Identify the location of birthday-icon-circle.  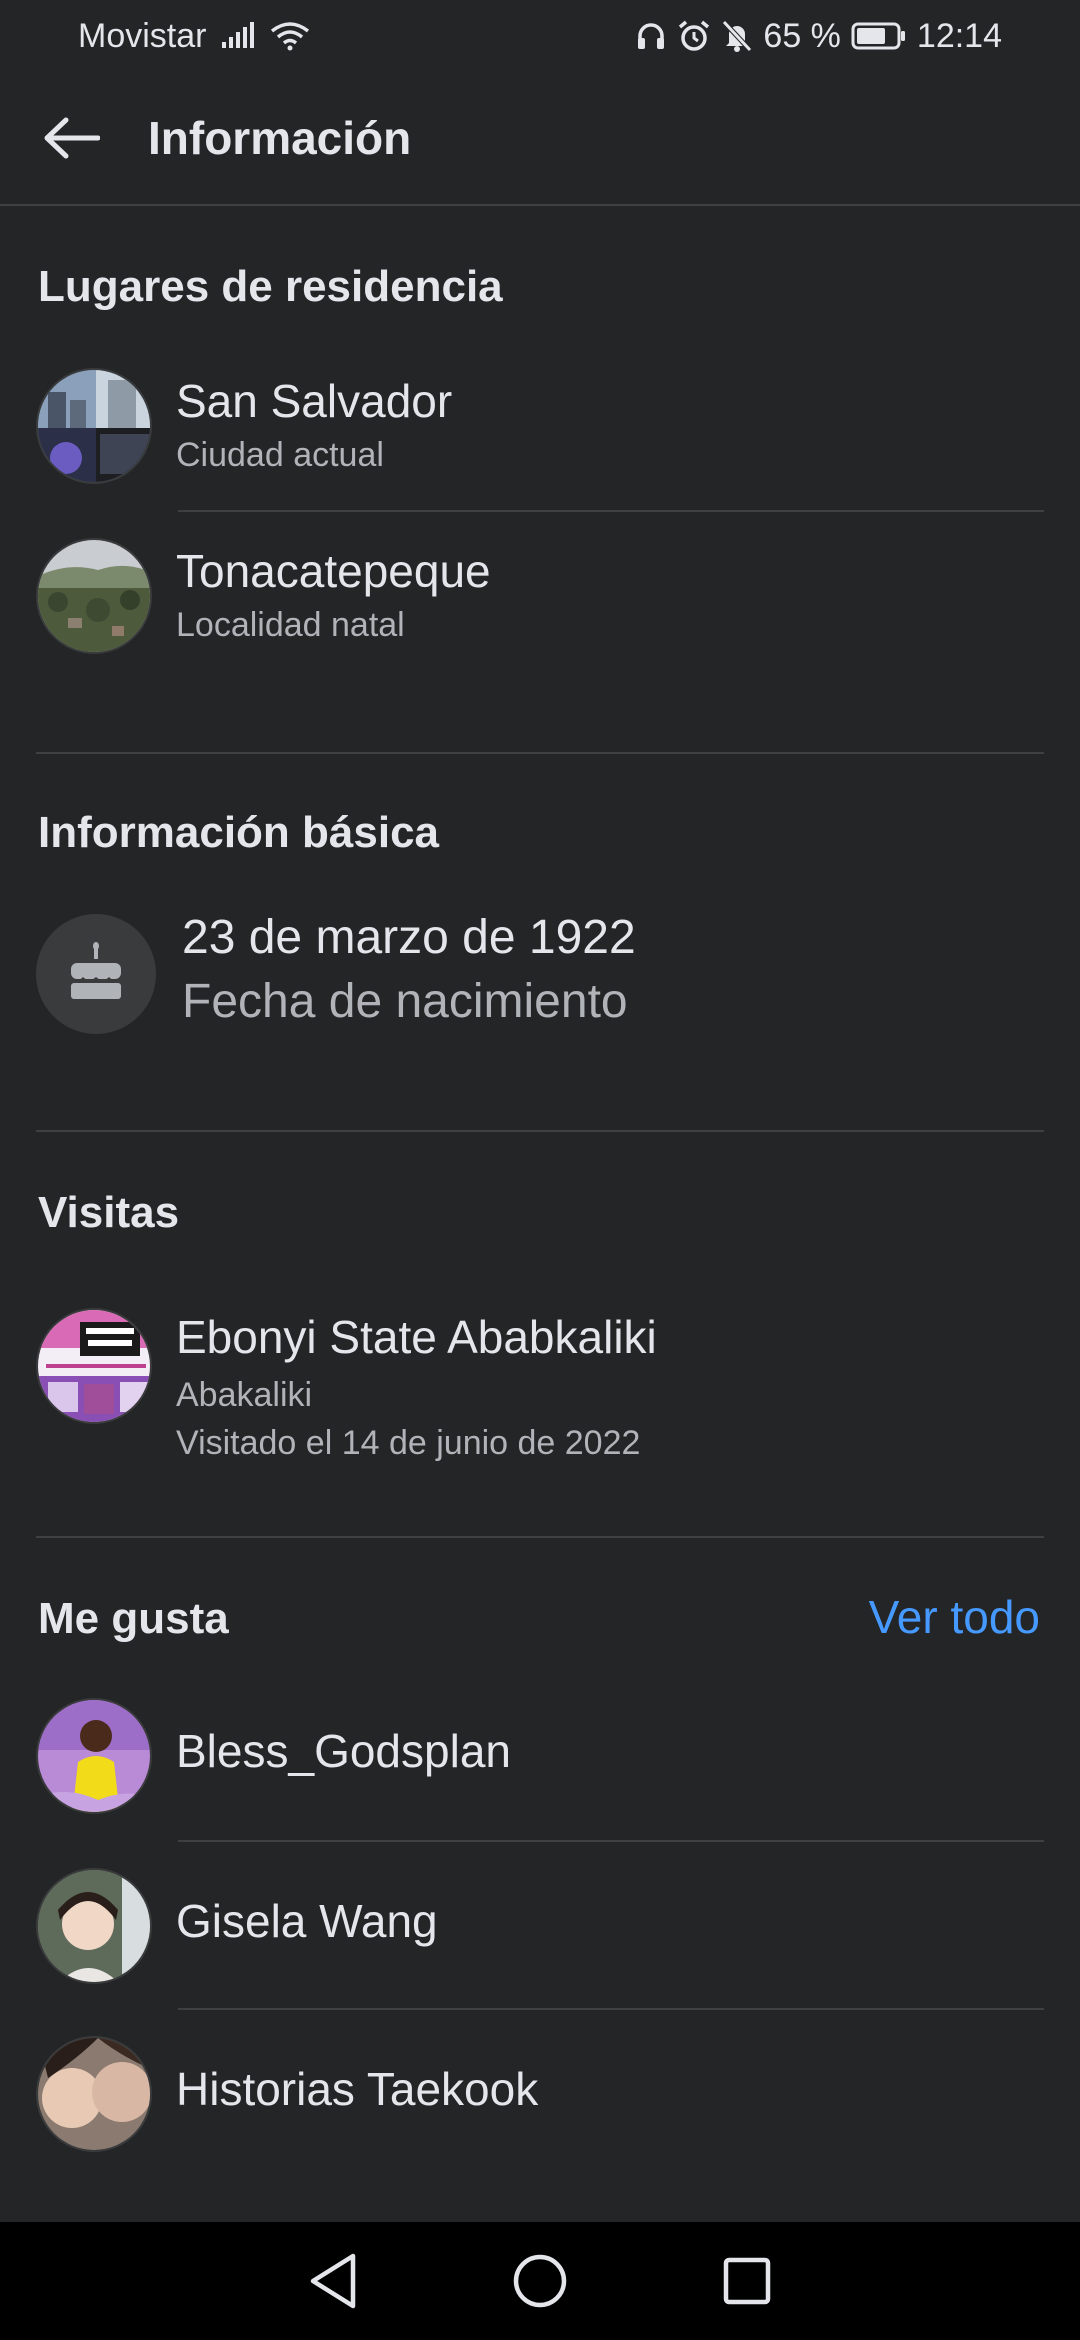
(96, 974).